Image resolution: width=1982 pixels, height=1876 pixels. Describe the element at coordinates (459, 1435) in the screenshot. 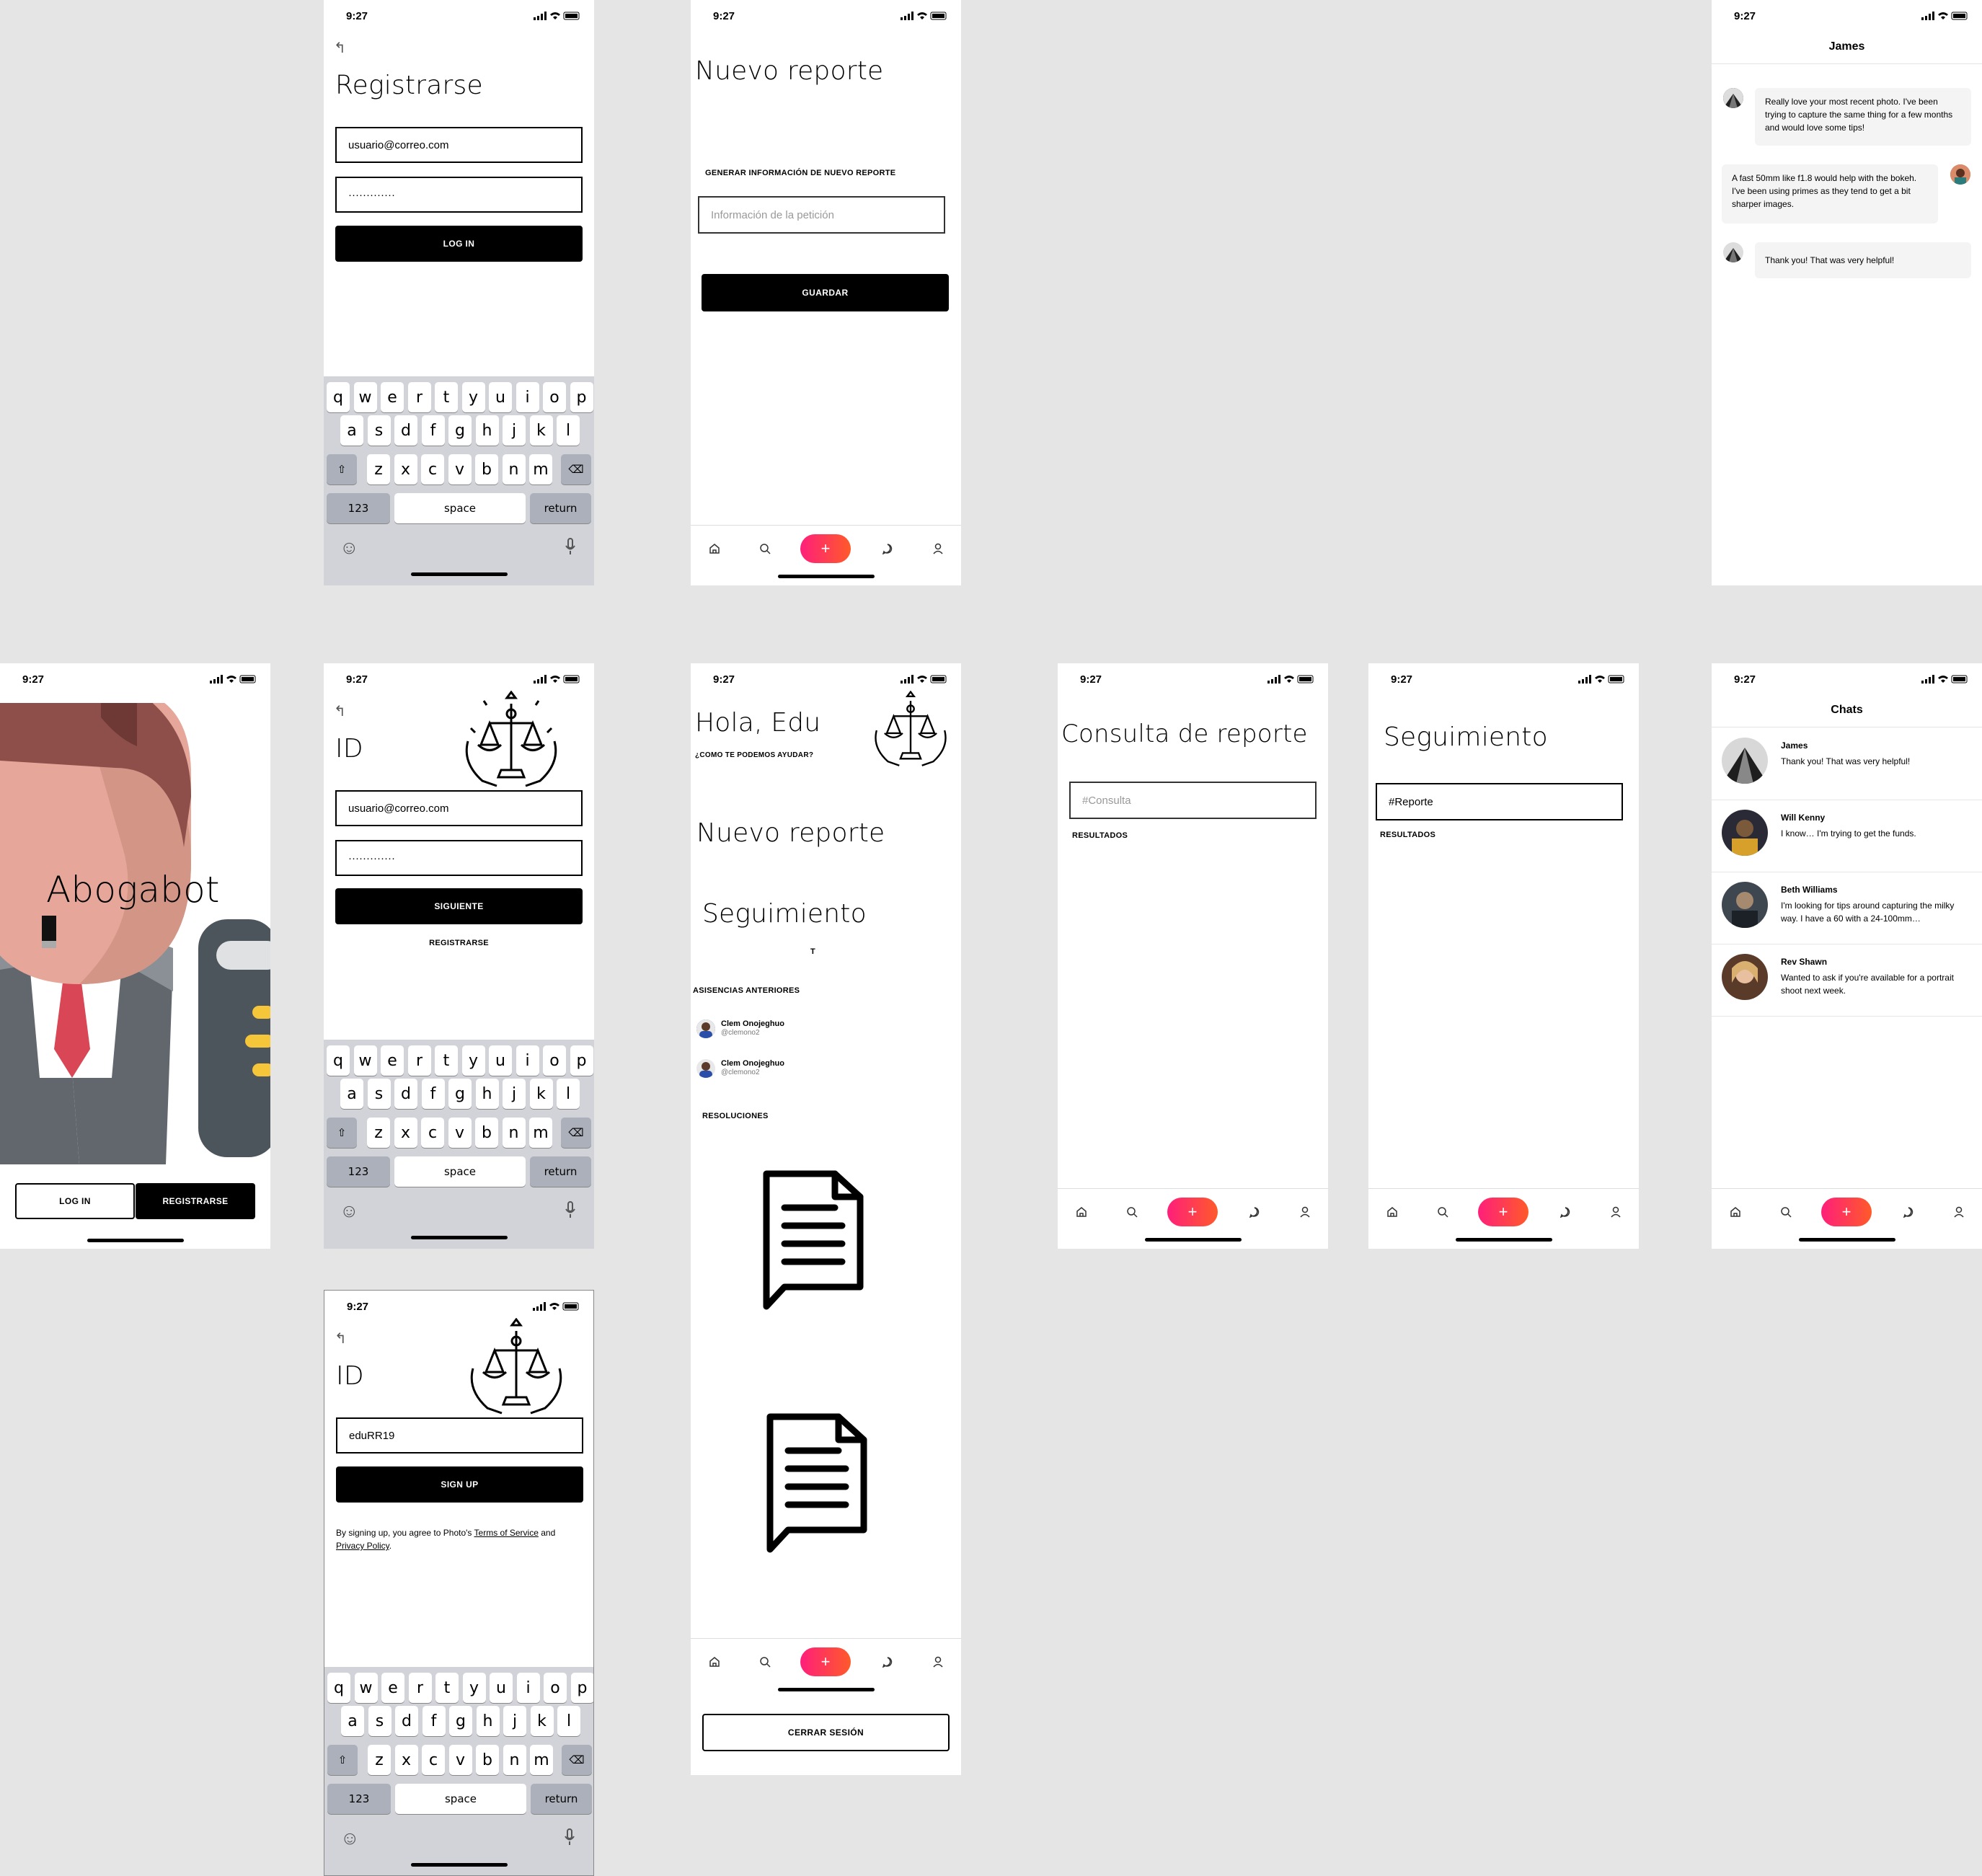

I see `username-field: eduRR19` at that location.